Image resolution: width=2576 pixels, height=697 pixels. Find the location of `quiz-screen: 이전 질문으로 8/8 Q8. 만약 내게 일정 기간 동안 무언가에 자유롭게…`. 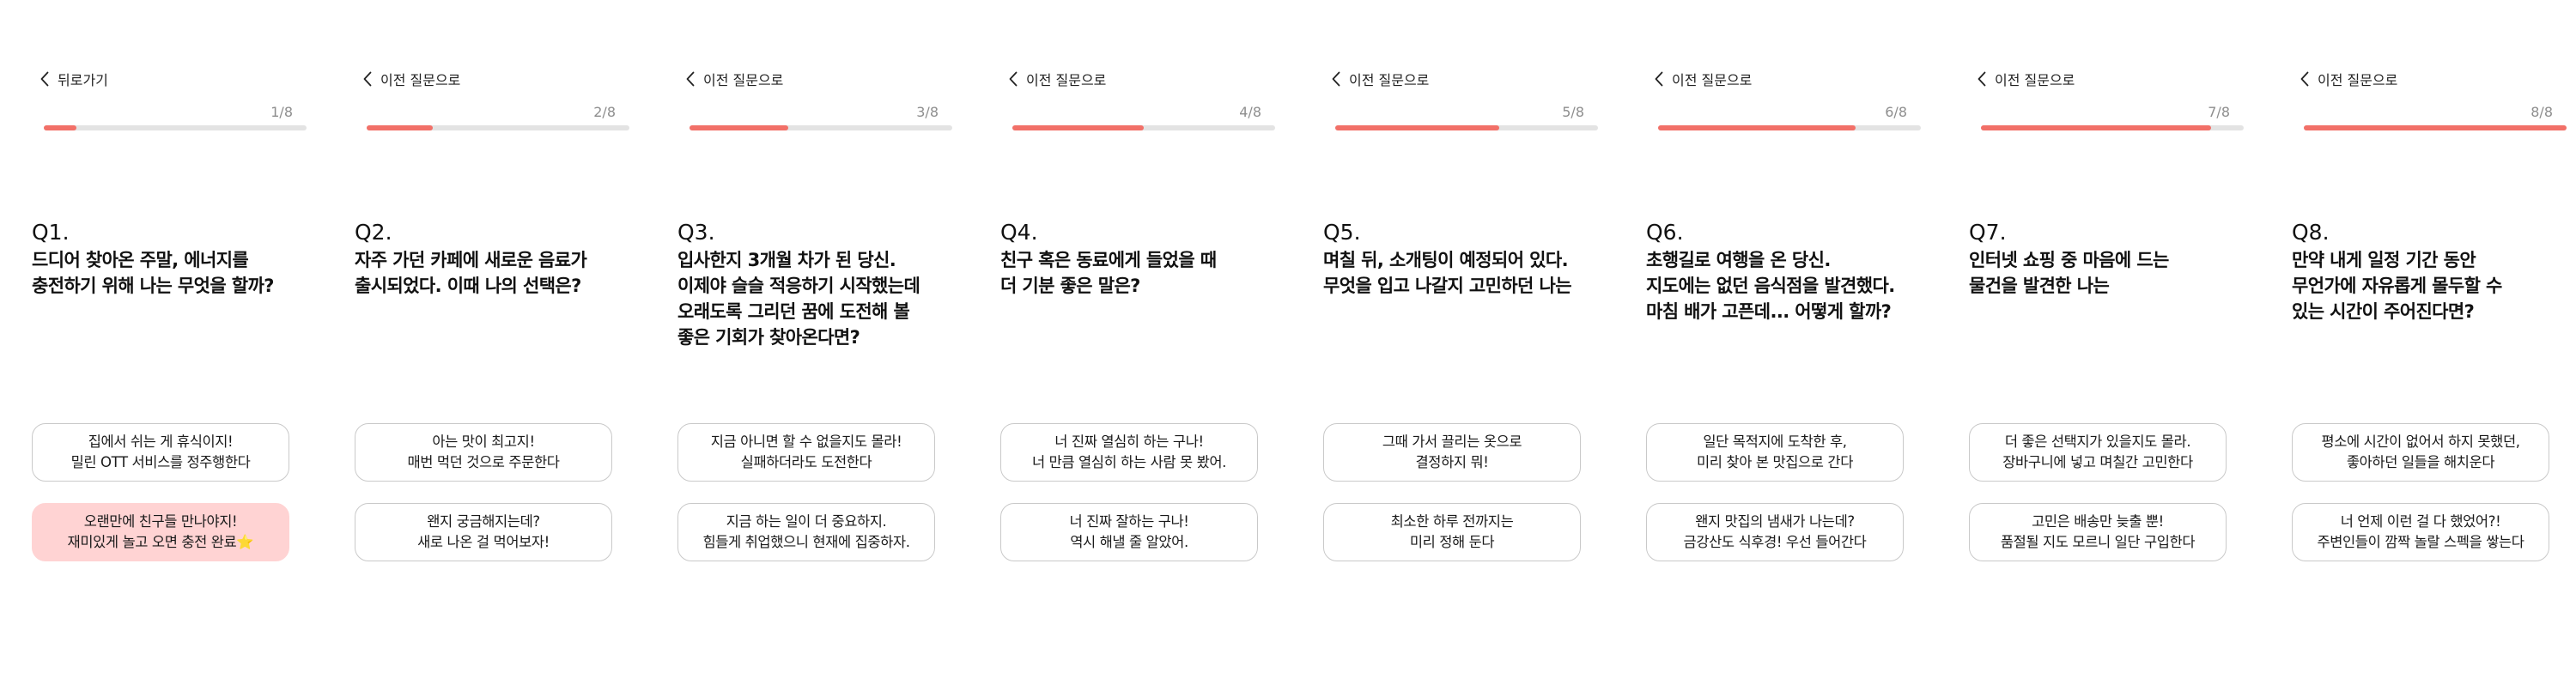

quiz-screen: 이전 질문으로 8/8 Q8. 만약 내게 일정 기간 동안 무언가에 자유롭게… is located at coordinates (2425, 348).